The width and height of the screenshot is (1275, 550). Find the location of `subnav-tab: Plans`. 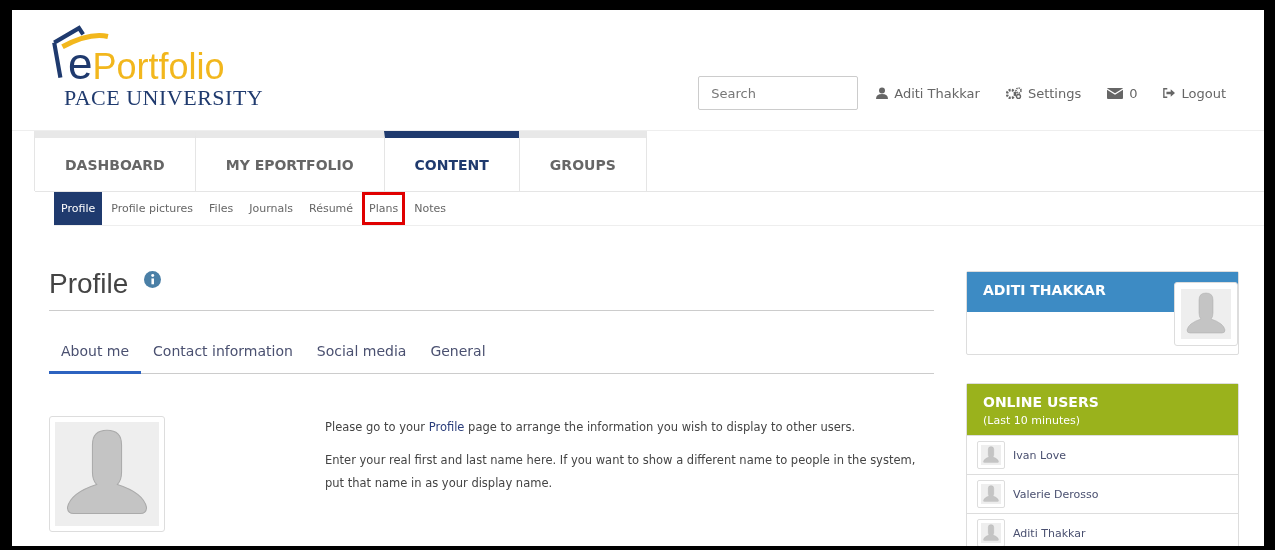

subnav-tab: Plans is located at coordinates (384, 208).